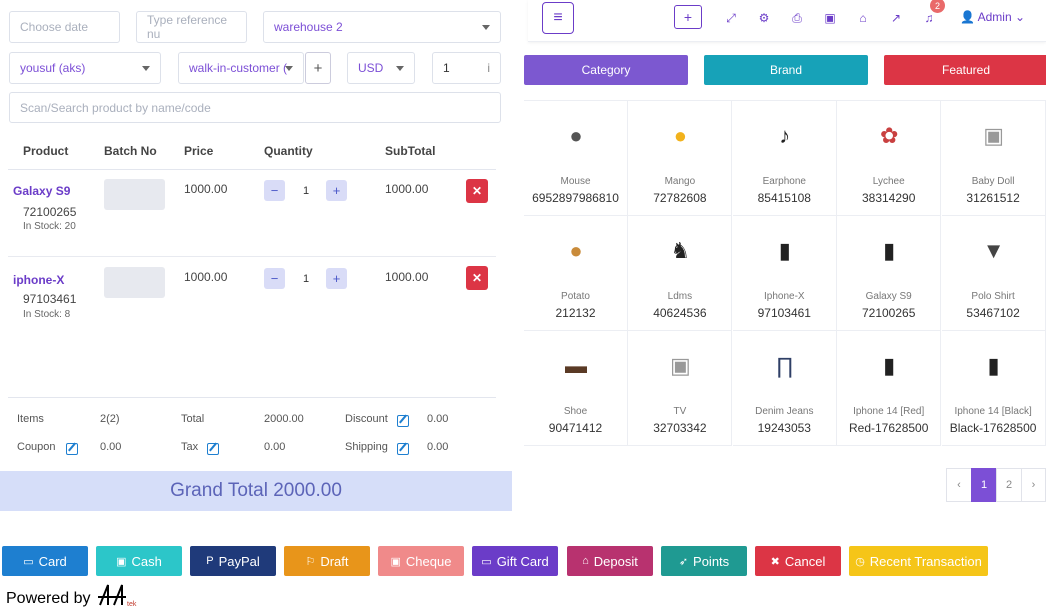 Image resolution: width=1046 pixels, height=608 pixels. I want to click on customer-select: walk-in-customer (, so click(241, 68).